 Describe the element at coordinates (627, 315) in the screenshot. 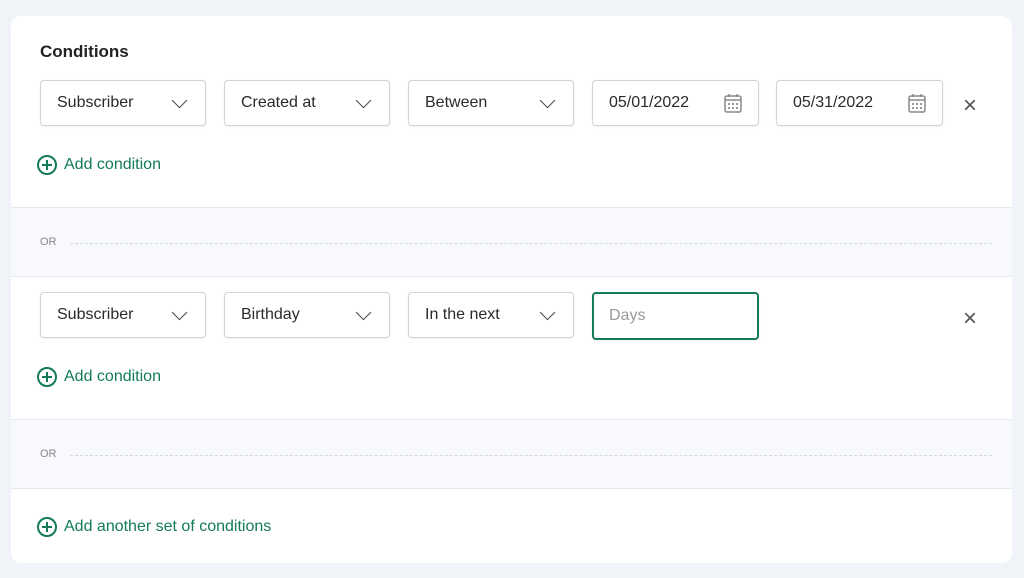

I see `days-placeholder: Days` at that location.